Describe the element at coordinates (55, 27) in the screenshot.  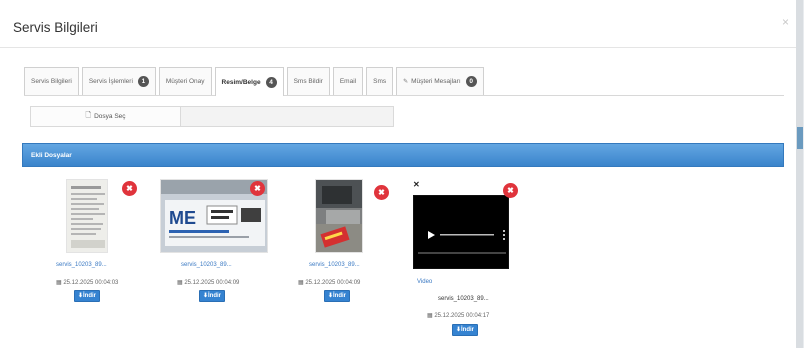
I see `modal-title: Servis Bilgileri` at that location.